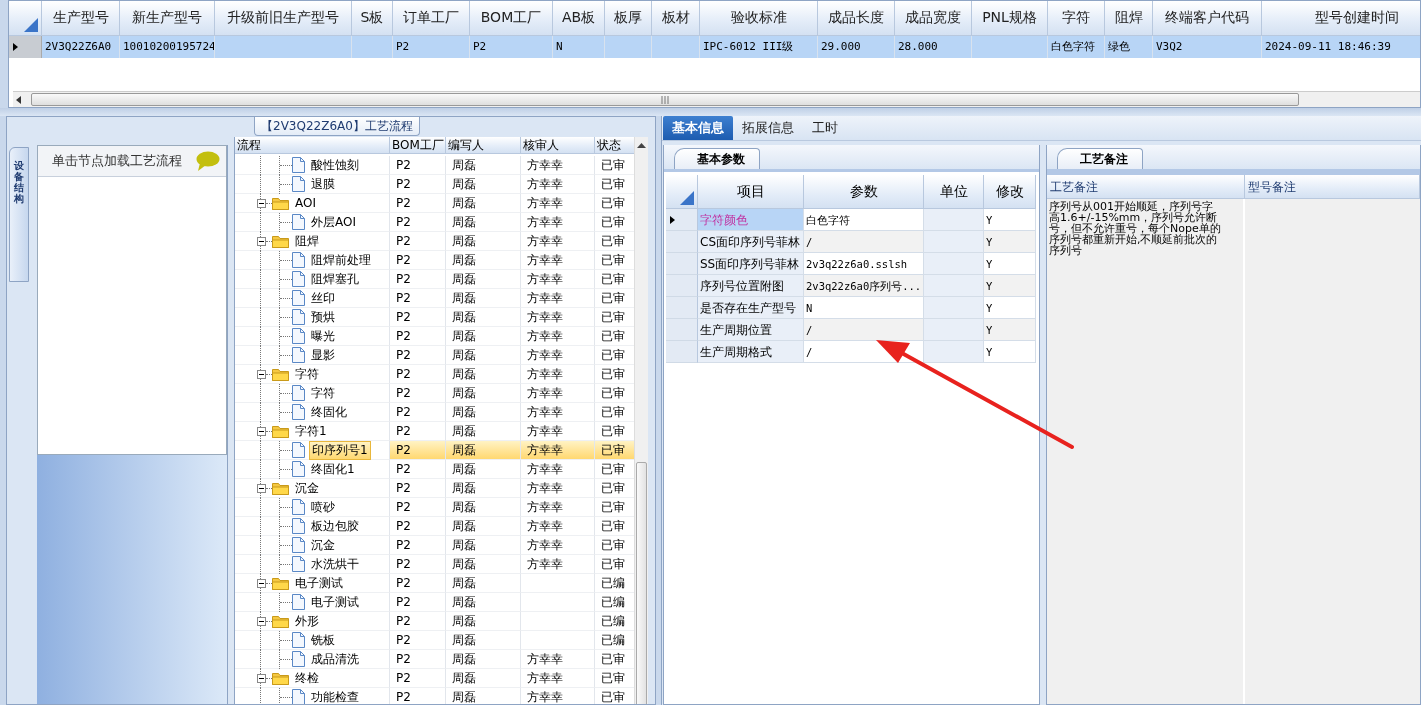 The width and height of the screenshot is (1421, 705). I want to click on tree-node: 终固化1, so click(333, 469).